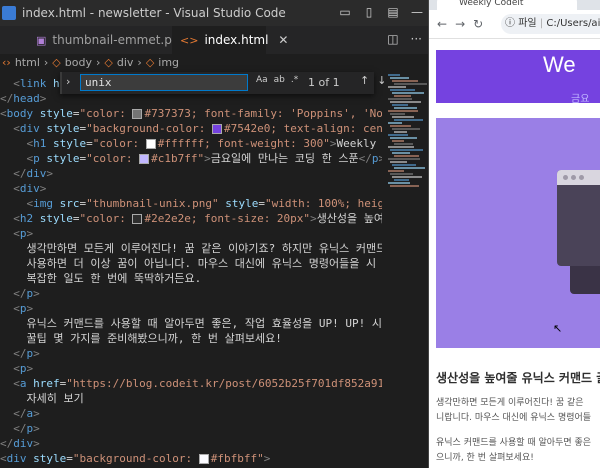 This screenshot has width=600, height=468. Describe the element at coordinates (191, 248) in the screenshot. I see `code-line: 생각만하면 모든게 이루어진다! 꿈 같은 이야기죠? 하지만 유닉스 커맨드` at that location.